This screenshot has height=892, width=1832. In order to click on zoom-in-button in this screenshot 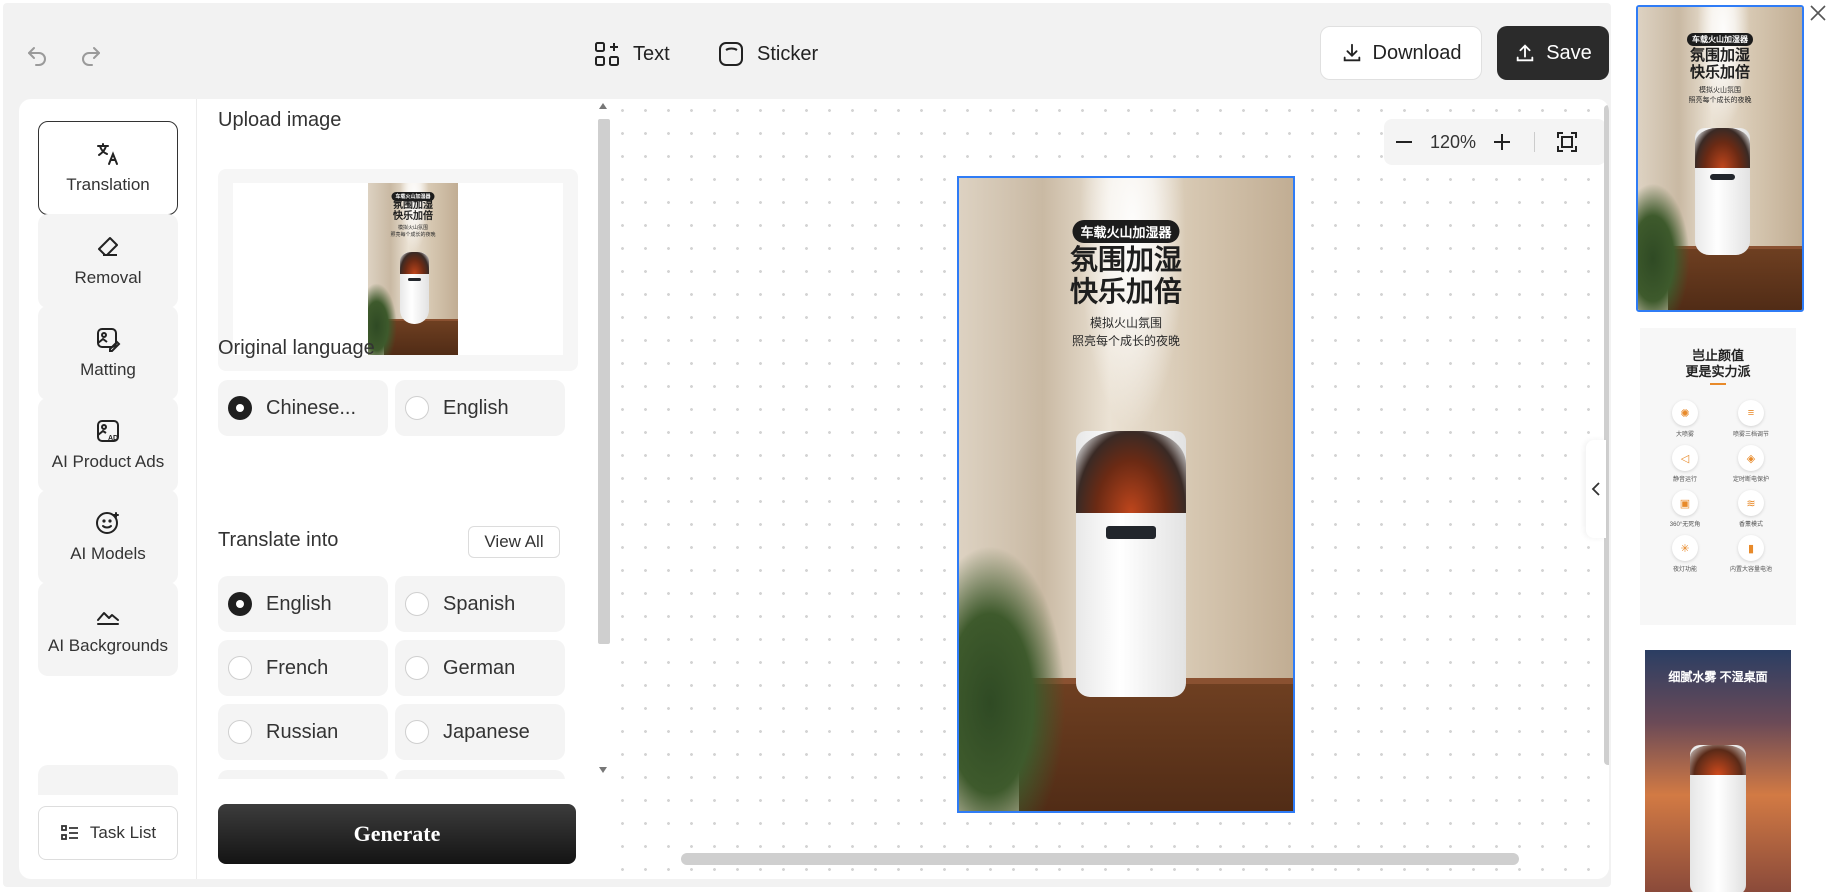, I will do `click(1502, 142)`.